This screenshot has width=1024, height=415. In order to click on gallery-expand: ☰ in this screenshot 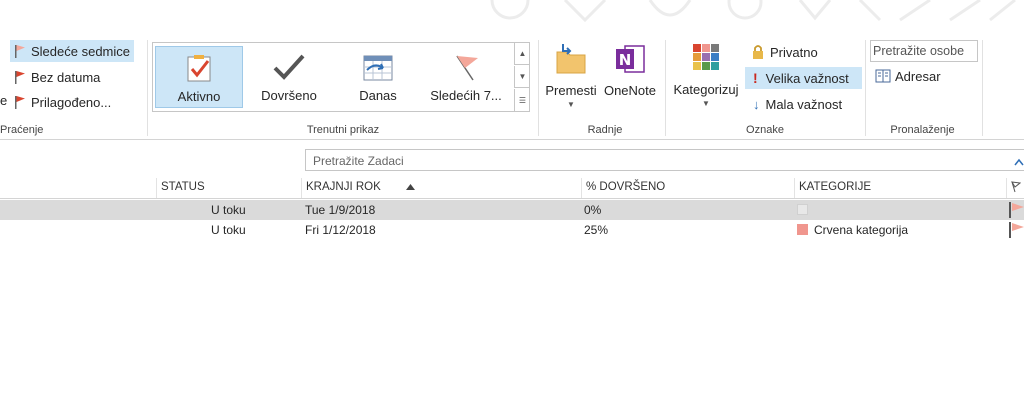, I will do `click(522, 100)`.